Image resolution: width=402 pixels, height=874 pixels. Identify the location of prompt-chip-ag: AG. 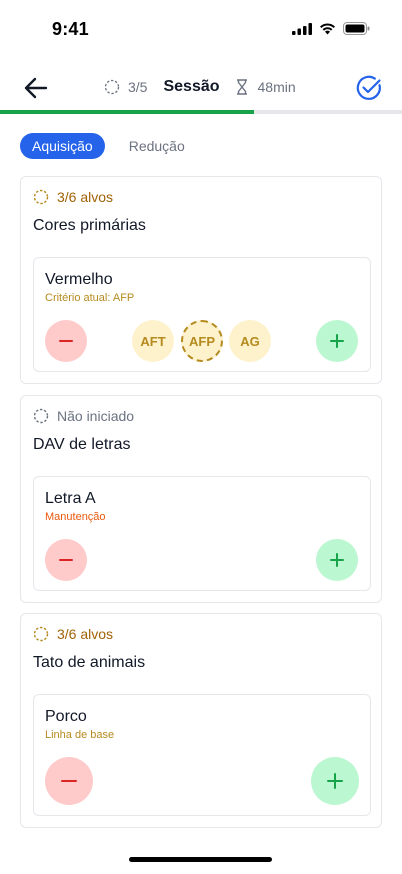
(250, 341).